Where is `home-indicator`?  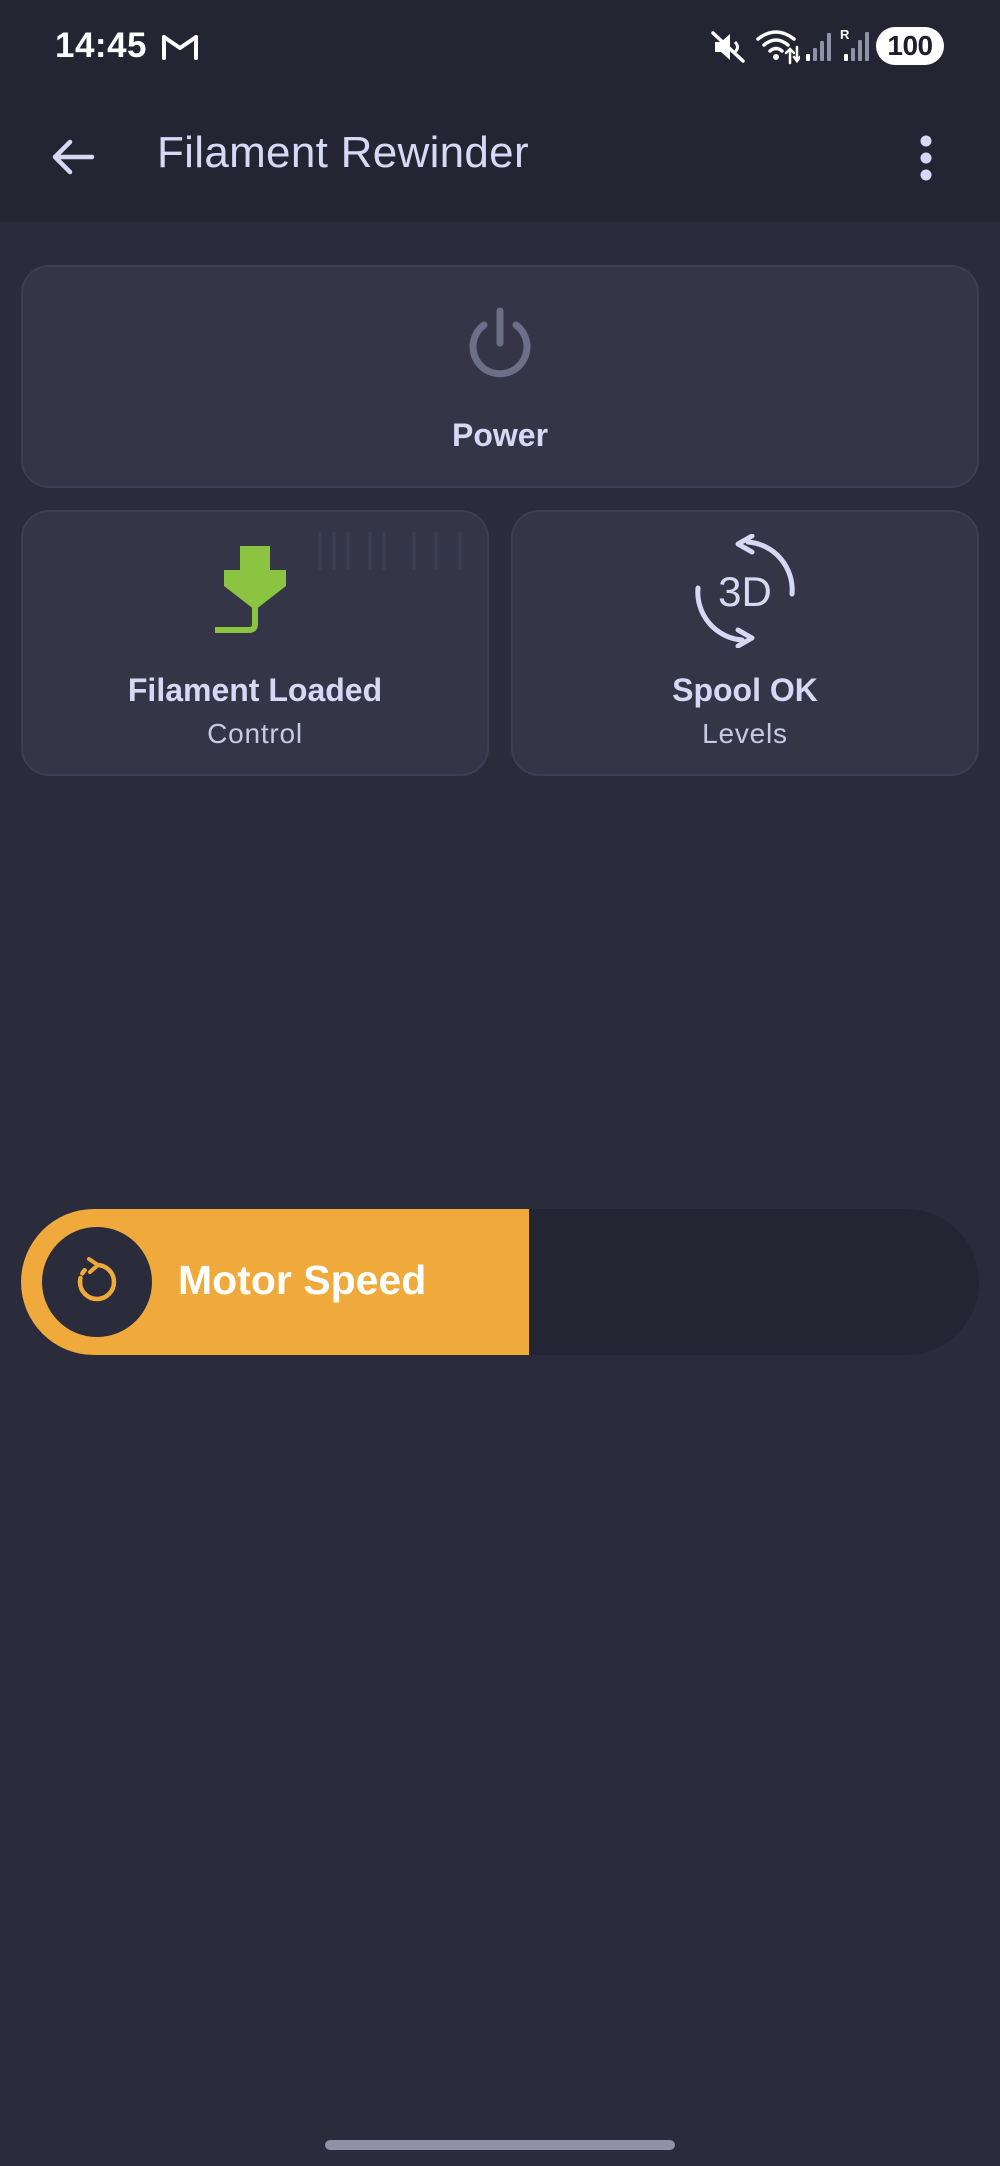 home-indicator is located at coordinates (500, 2145).